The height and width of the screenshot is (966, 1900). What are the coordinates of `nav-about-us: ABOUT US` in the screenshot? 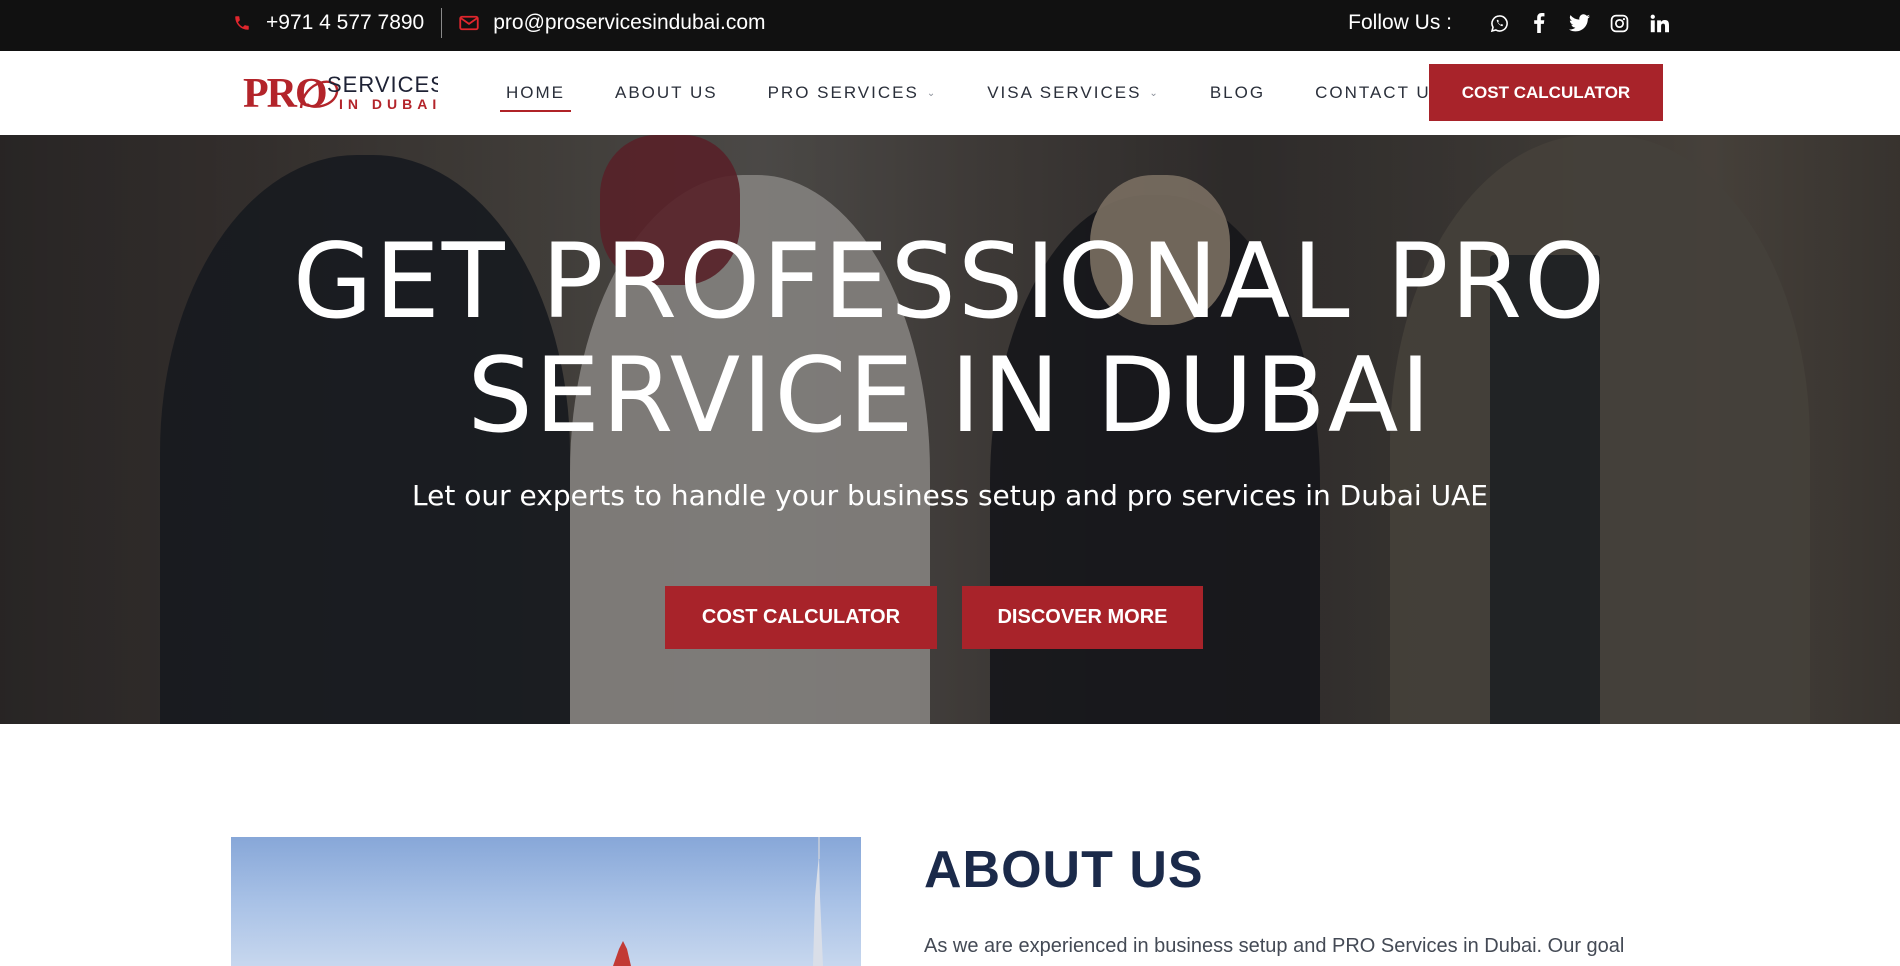 It's located at (666, 93).